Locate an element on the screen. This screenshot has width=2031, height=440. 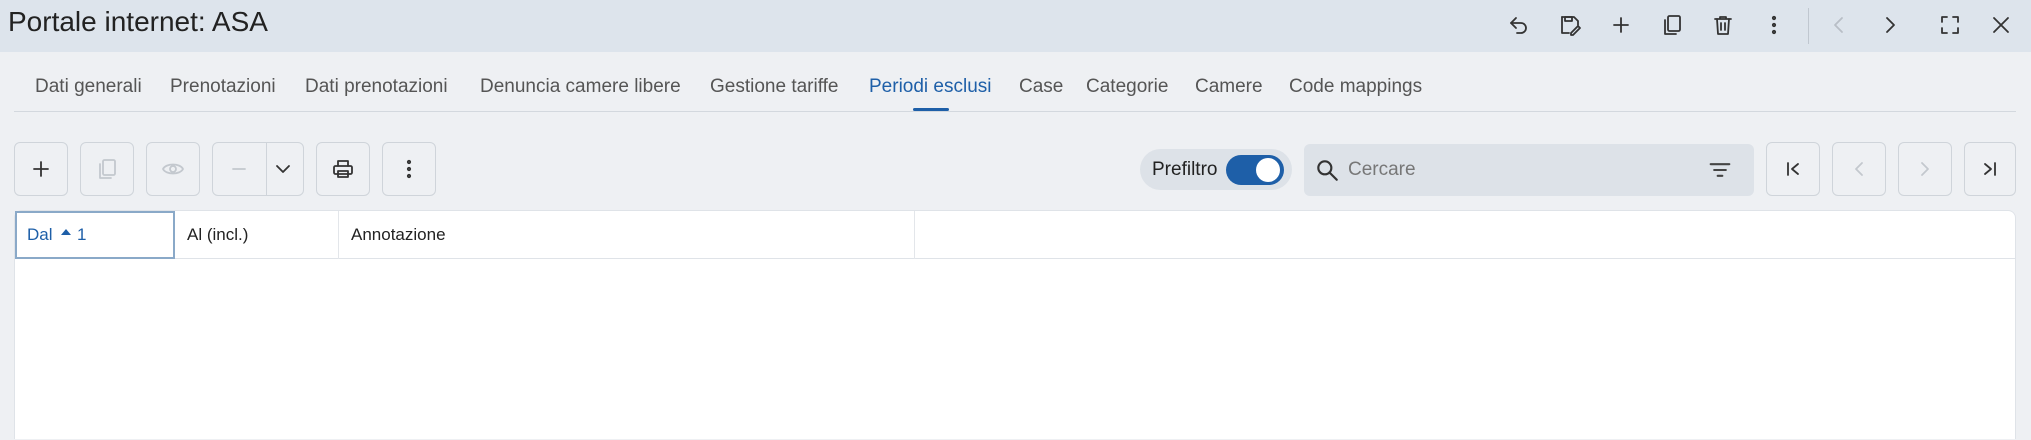
eye-icon is located at coordinates (173, 169).